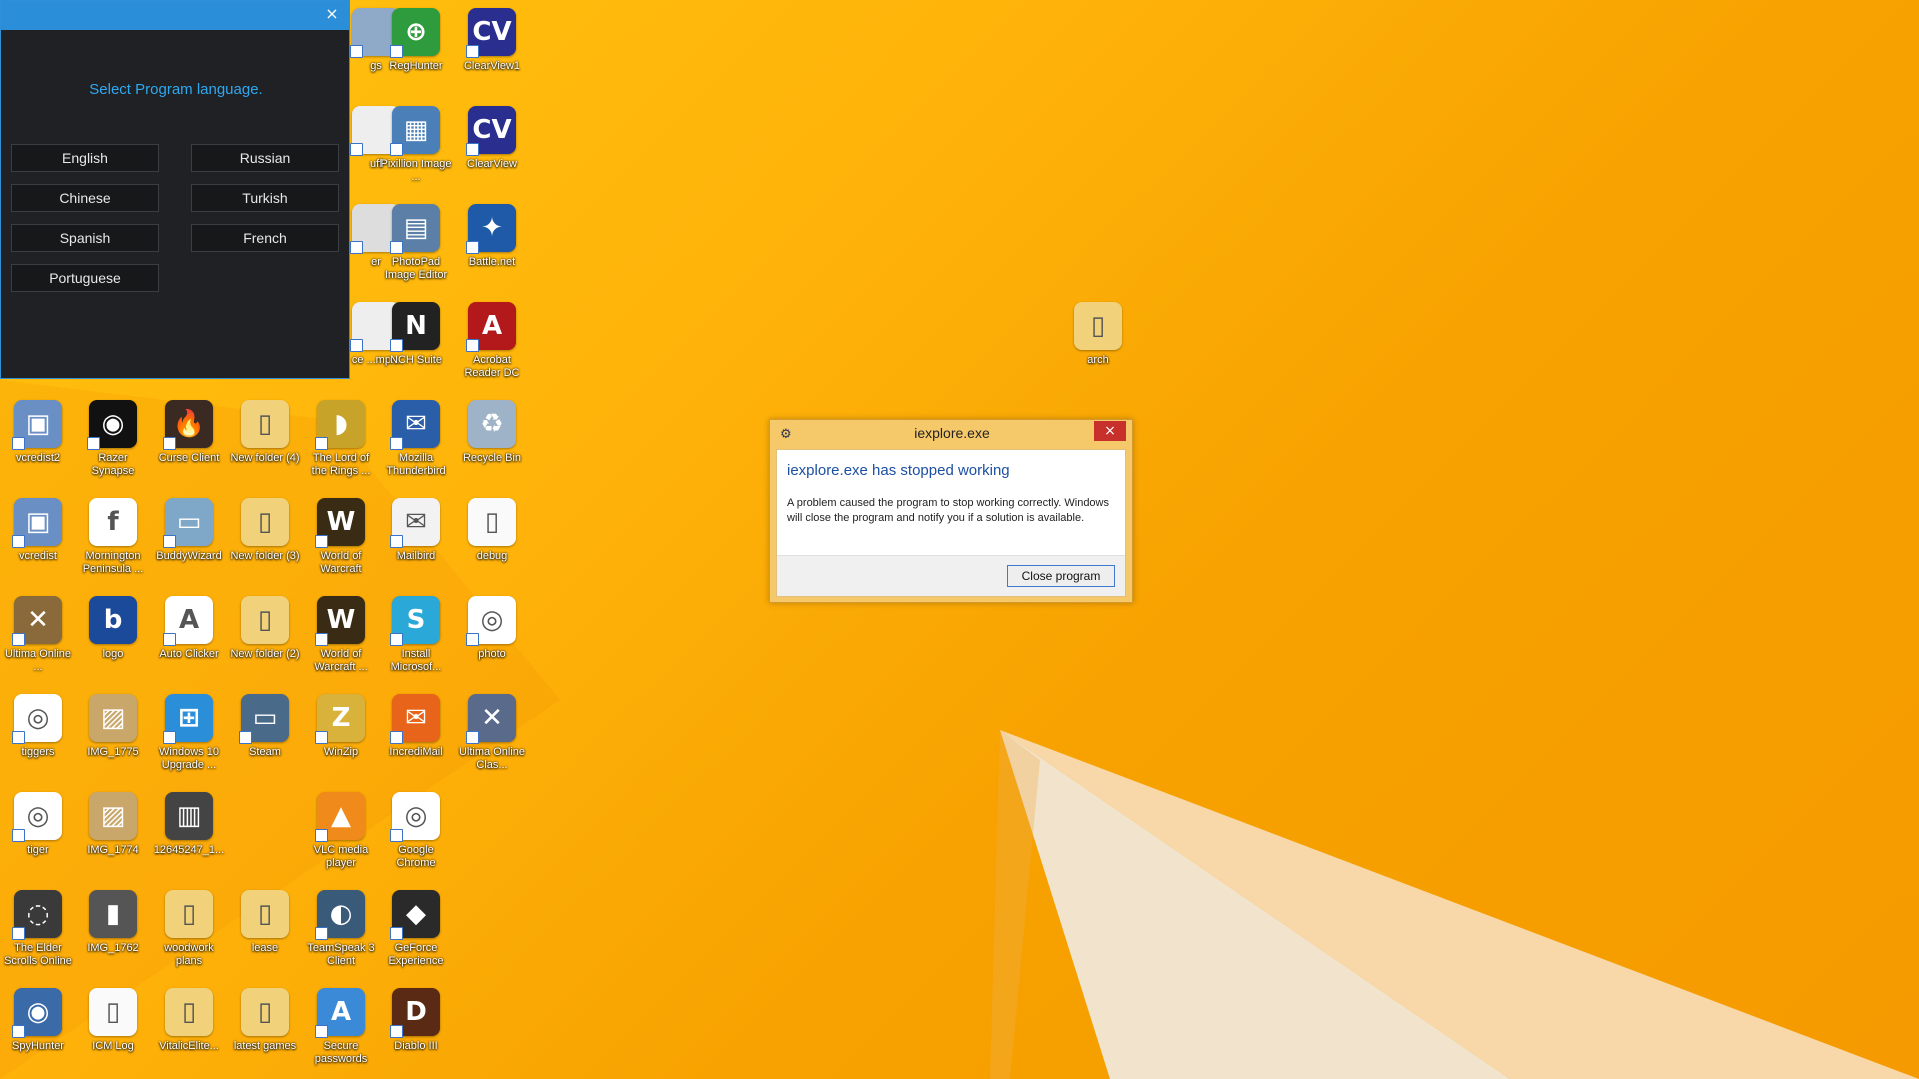 This screenshot has width=1919, height=1079. Describe the element at coordinates (265, 544) in the screenshot. I see `desktop-icon: ▯ New folder (3)` at that location.